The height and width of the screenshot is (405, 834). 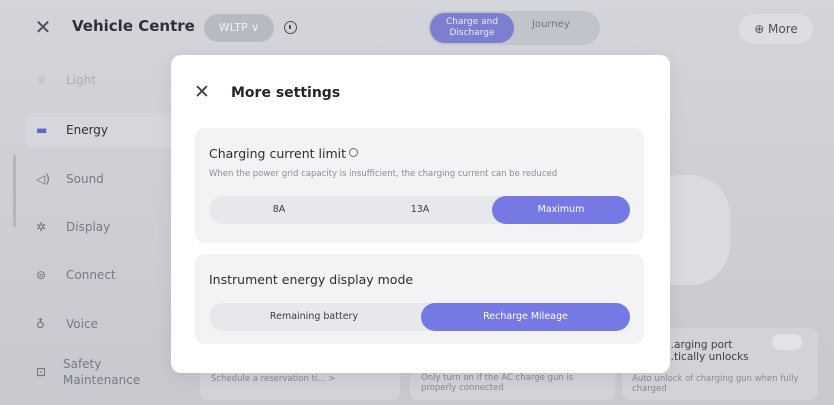 I want to click on sidebar-item-label: Energy, so click(x=87, y=130).